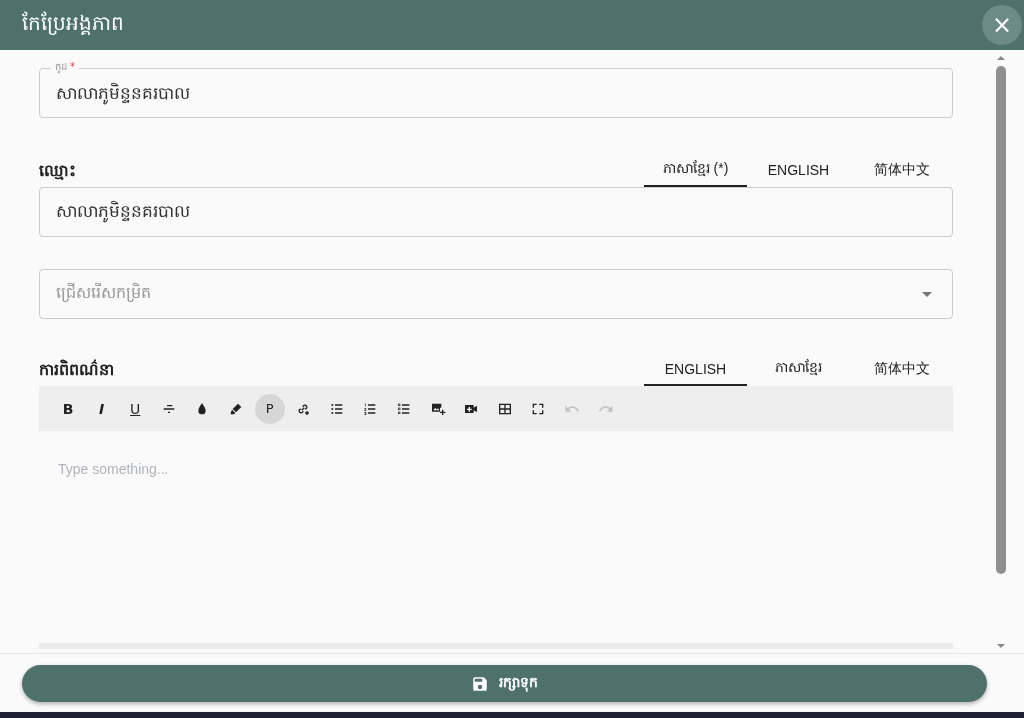  I want to click on select-placeholder: ជ្រើសរើសកម្រិត, so click(103, 293).